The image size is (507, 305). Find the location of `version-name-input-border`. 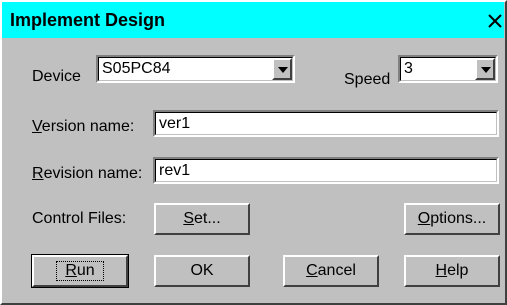

version-name-input-border is located at coordinates (326, 123).